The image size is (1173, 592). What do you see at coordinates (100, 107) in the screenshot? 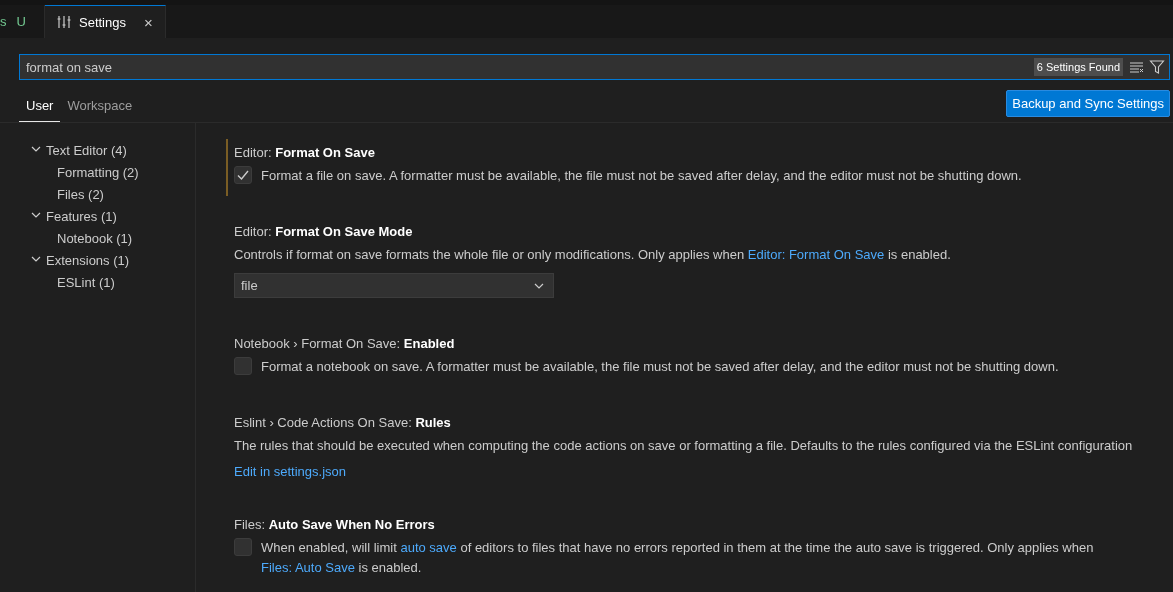
I see `scope-tab: Workspace` at bounding box center [100, 107].